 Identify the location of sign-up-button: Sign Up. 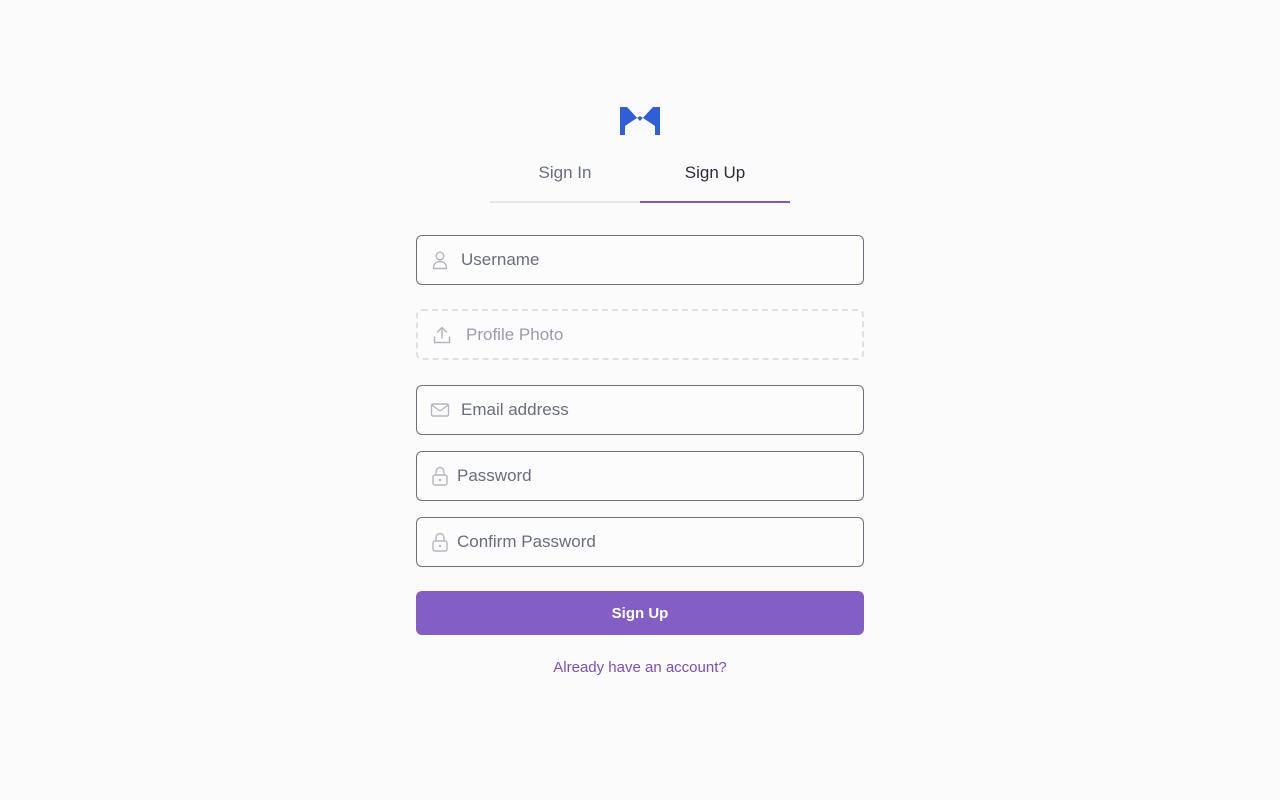
(640, 613).